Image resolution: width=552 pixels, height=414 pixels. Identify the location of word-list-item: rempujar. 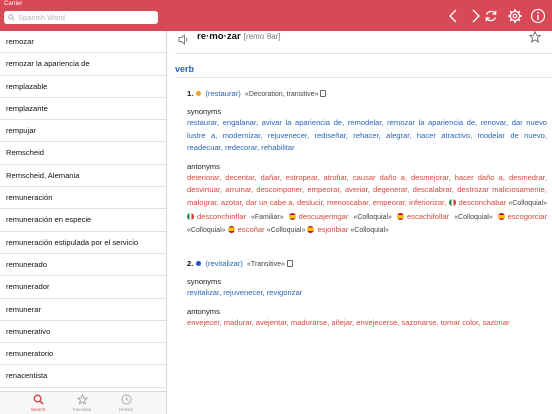
(83, 131).